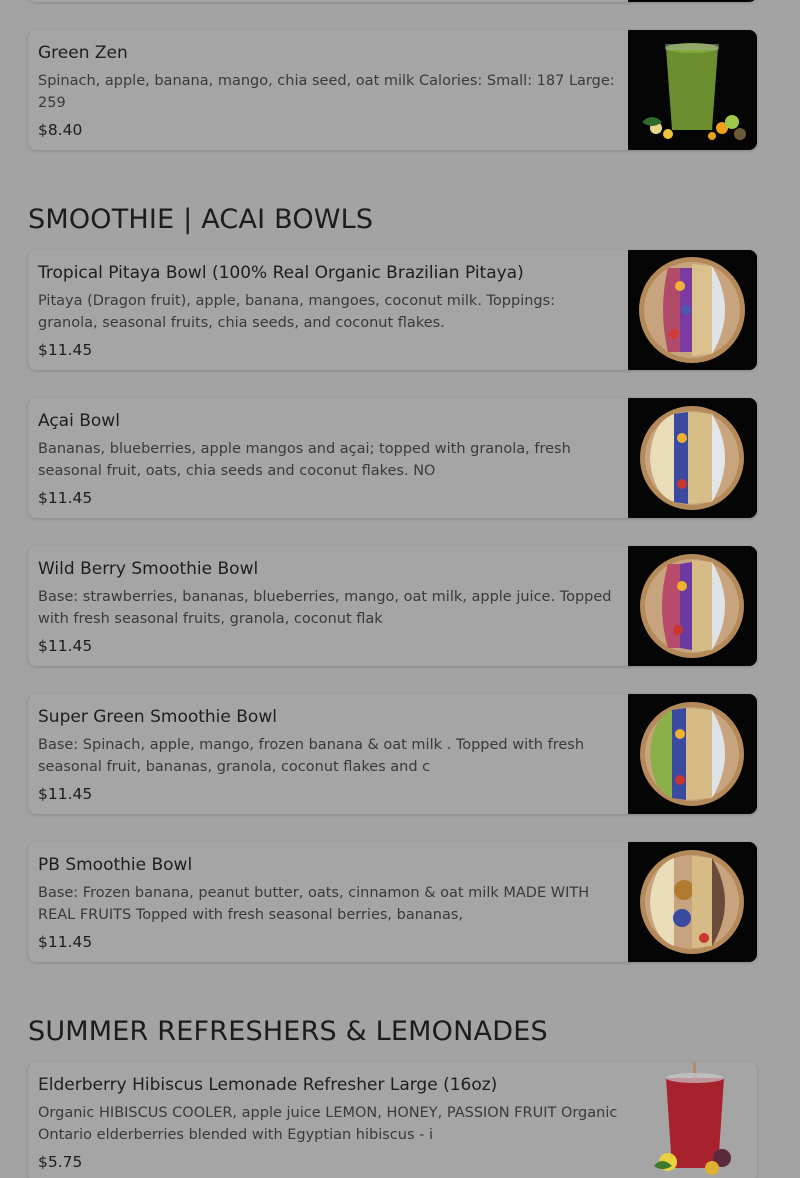 This screenshot has height=1178, width=800. What do you see at coordinates (79, 421) in the screenshot?
I see `item-name: Açai Bowl` at bounding box center [79, 421].